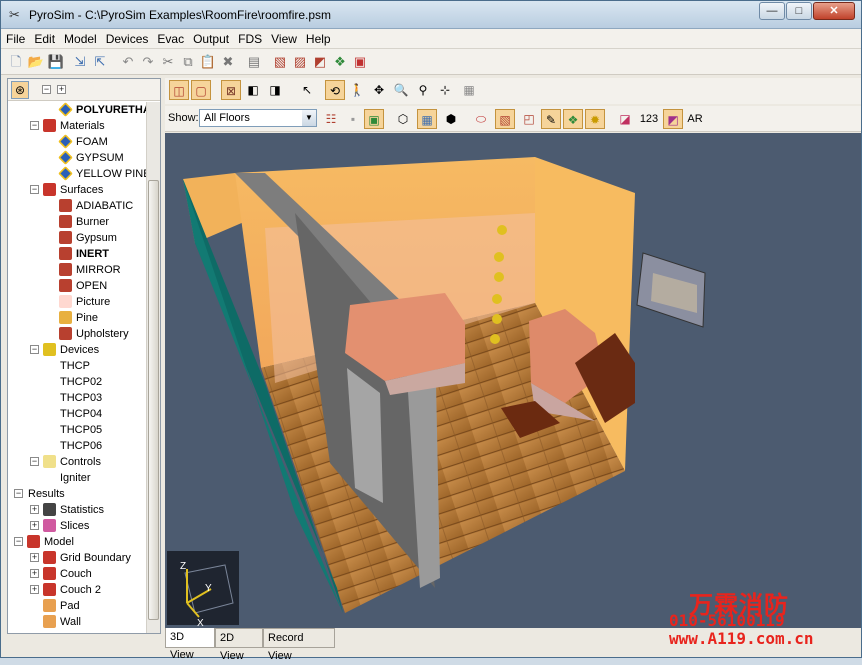  I want to click on results-icon: ❖, so click(340, 62).